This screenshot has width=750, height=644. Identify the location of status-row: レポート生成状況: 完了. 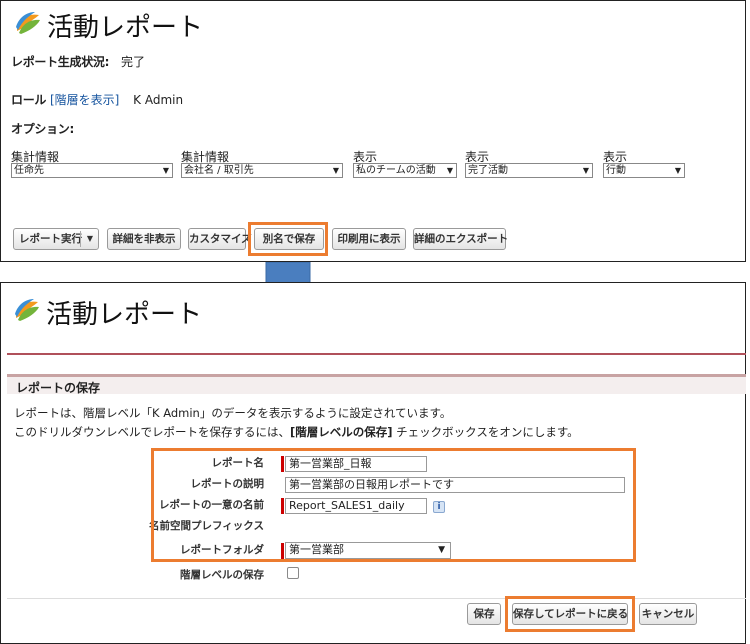
(78, 61).